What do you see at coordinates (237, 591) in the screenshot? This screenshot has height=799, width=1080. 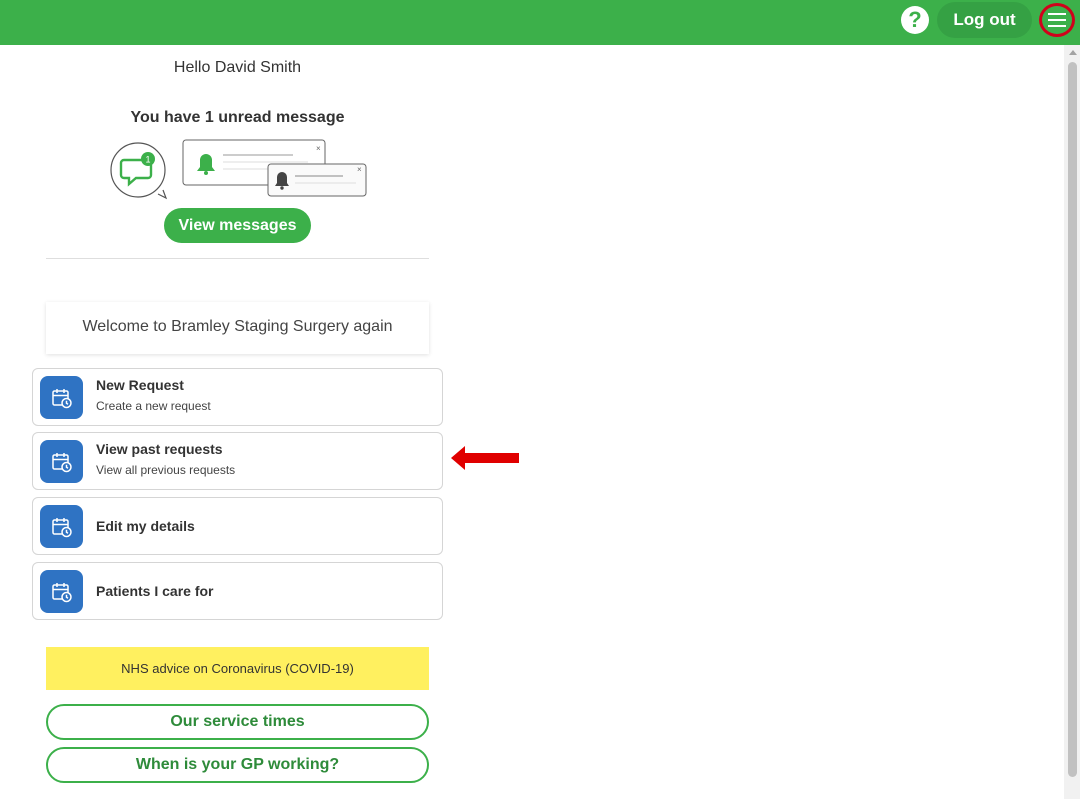 I see `patients-i-care-for-card: Patients I care for` at bounding box center [237, 591].